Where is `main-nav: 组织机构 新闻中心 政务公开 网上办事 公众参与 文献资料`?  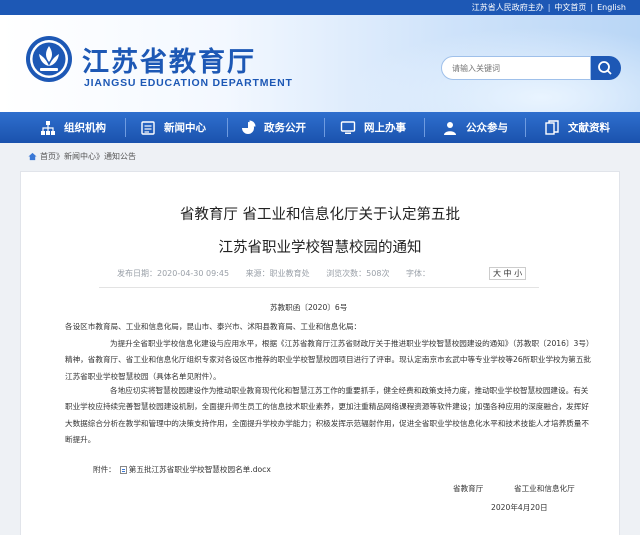 main-nav: 组织机构 新闻中心 政务公开 网上办事 公众参与 文献资料 is located at coordinates (320, 127).